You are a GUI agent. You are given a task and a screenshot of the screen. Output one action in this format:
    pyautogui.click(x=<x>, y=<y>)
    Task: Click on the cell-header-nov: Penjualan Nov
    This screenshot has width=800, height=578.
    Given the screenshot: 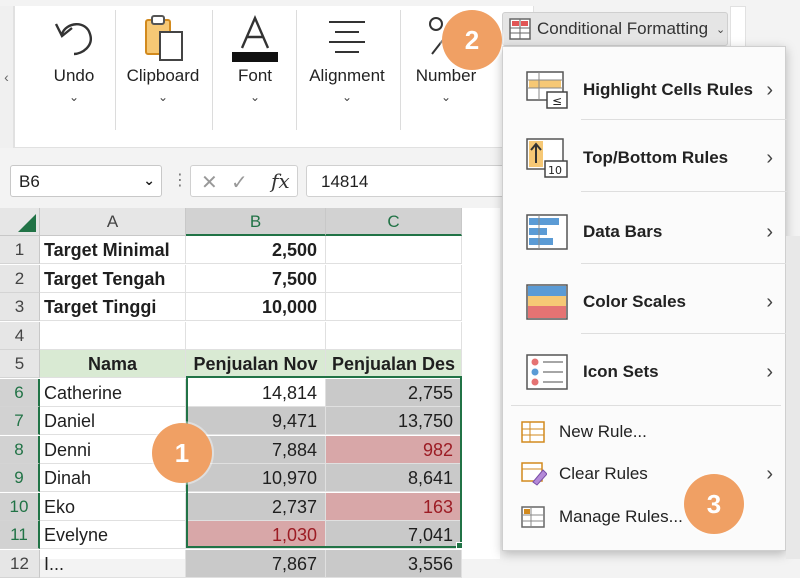 What is the action you would take?
    pyautogui.click(x=256, y=364)
    